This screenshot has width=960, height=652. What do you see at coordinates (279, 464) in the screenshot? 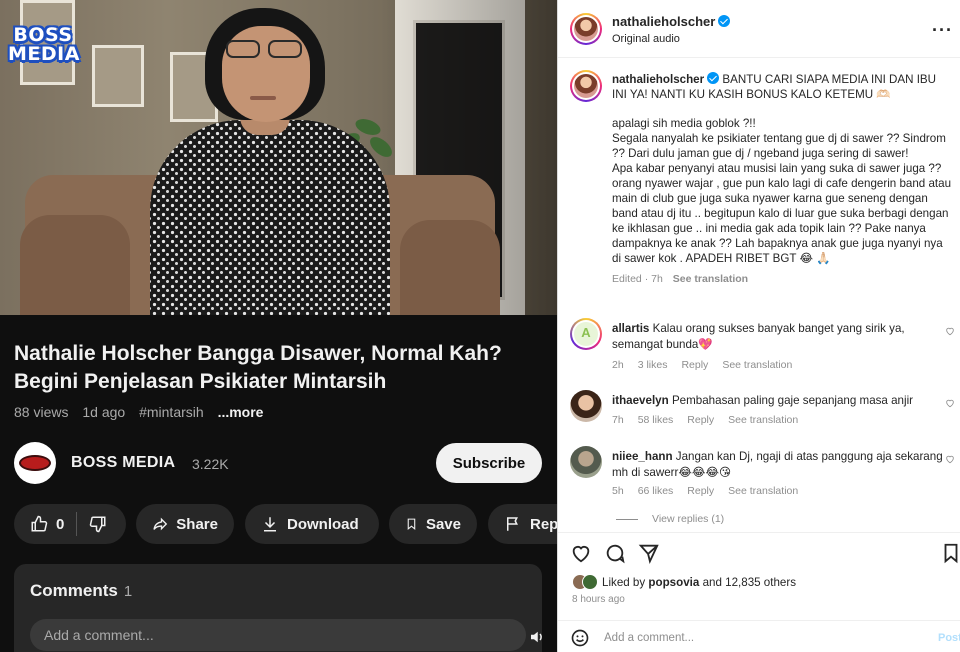
I see `channel-row: BOSS MEDIA 3.22K Subscribe` at bounding box center [279, 464].